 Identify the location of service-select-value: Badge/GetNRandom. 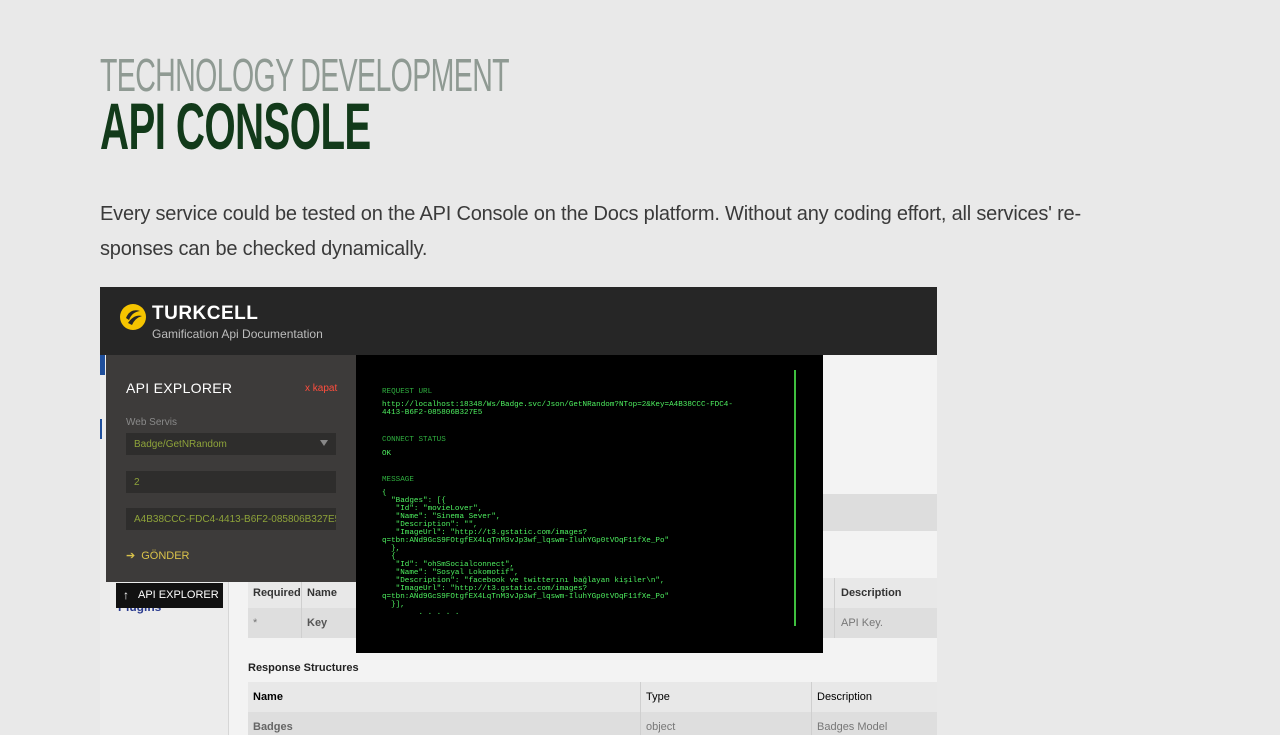
(180, 444).